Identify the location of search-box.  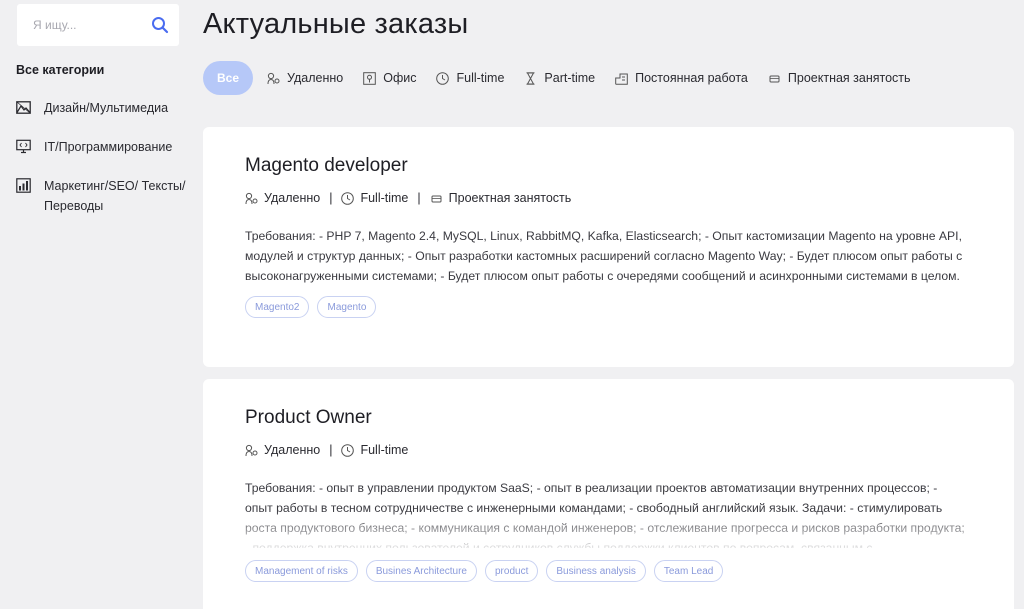
(98, 25).